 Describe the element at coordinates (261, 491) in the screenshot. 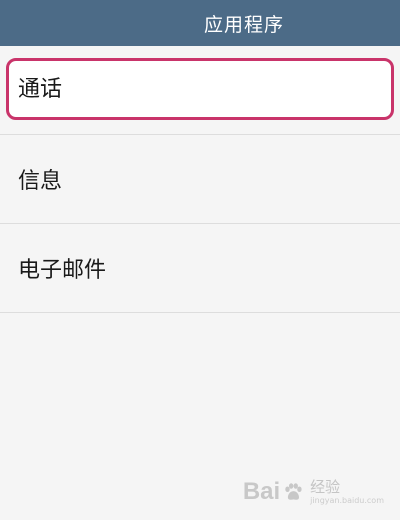

I see `watermark-brand-text: Bai` at that location.